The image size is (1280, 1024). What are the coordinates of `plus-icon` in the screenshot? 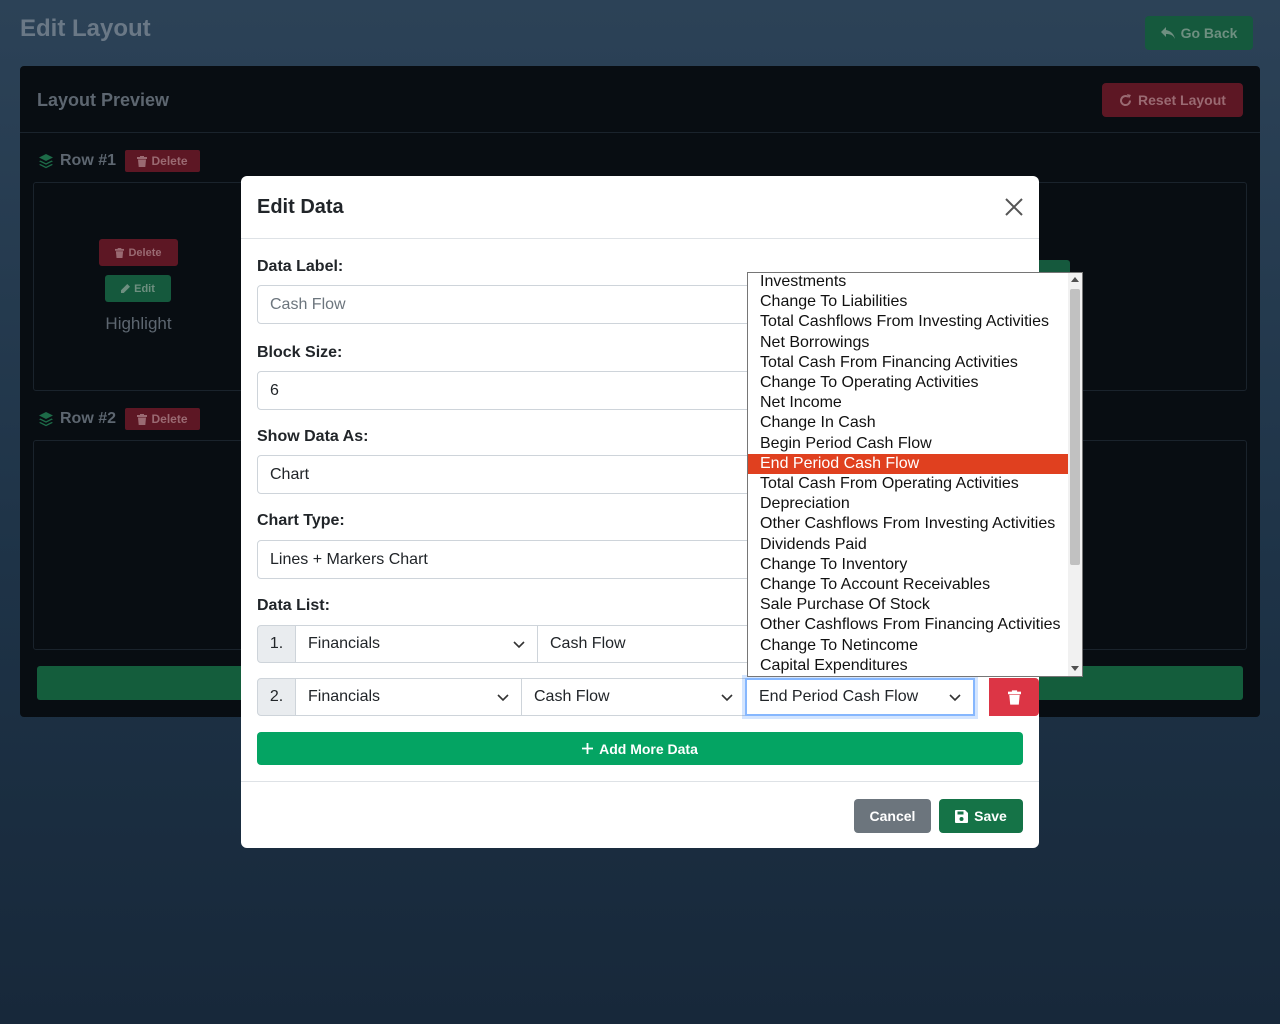 It's located at (588, 748).